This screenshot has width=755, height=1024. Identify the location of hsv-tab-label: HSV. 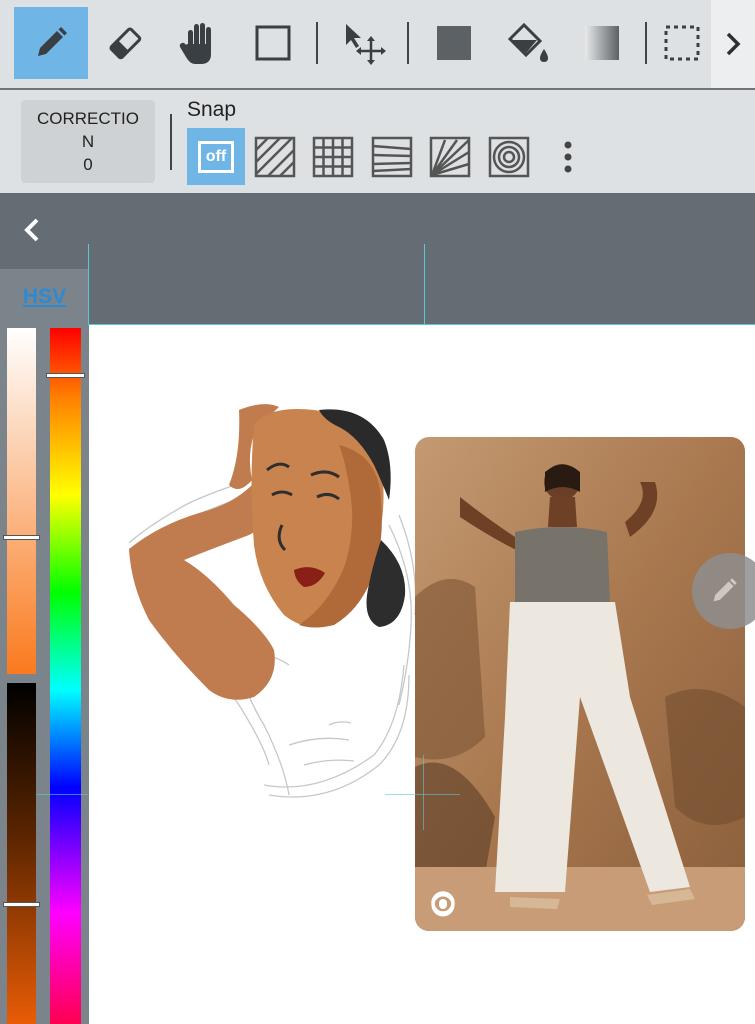
(44, 296).